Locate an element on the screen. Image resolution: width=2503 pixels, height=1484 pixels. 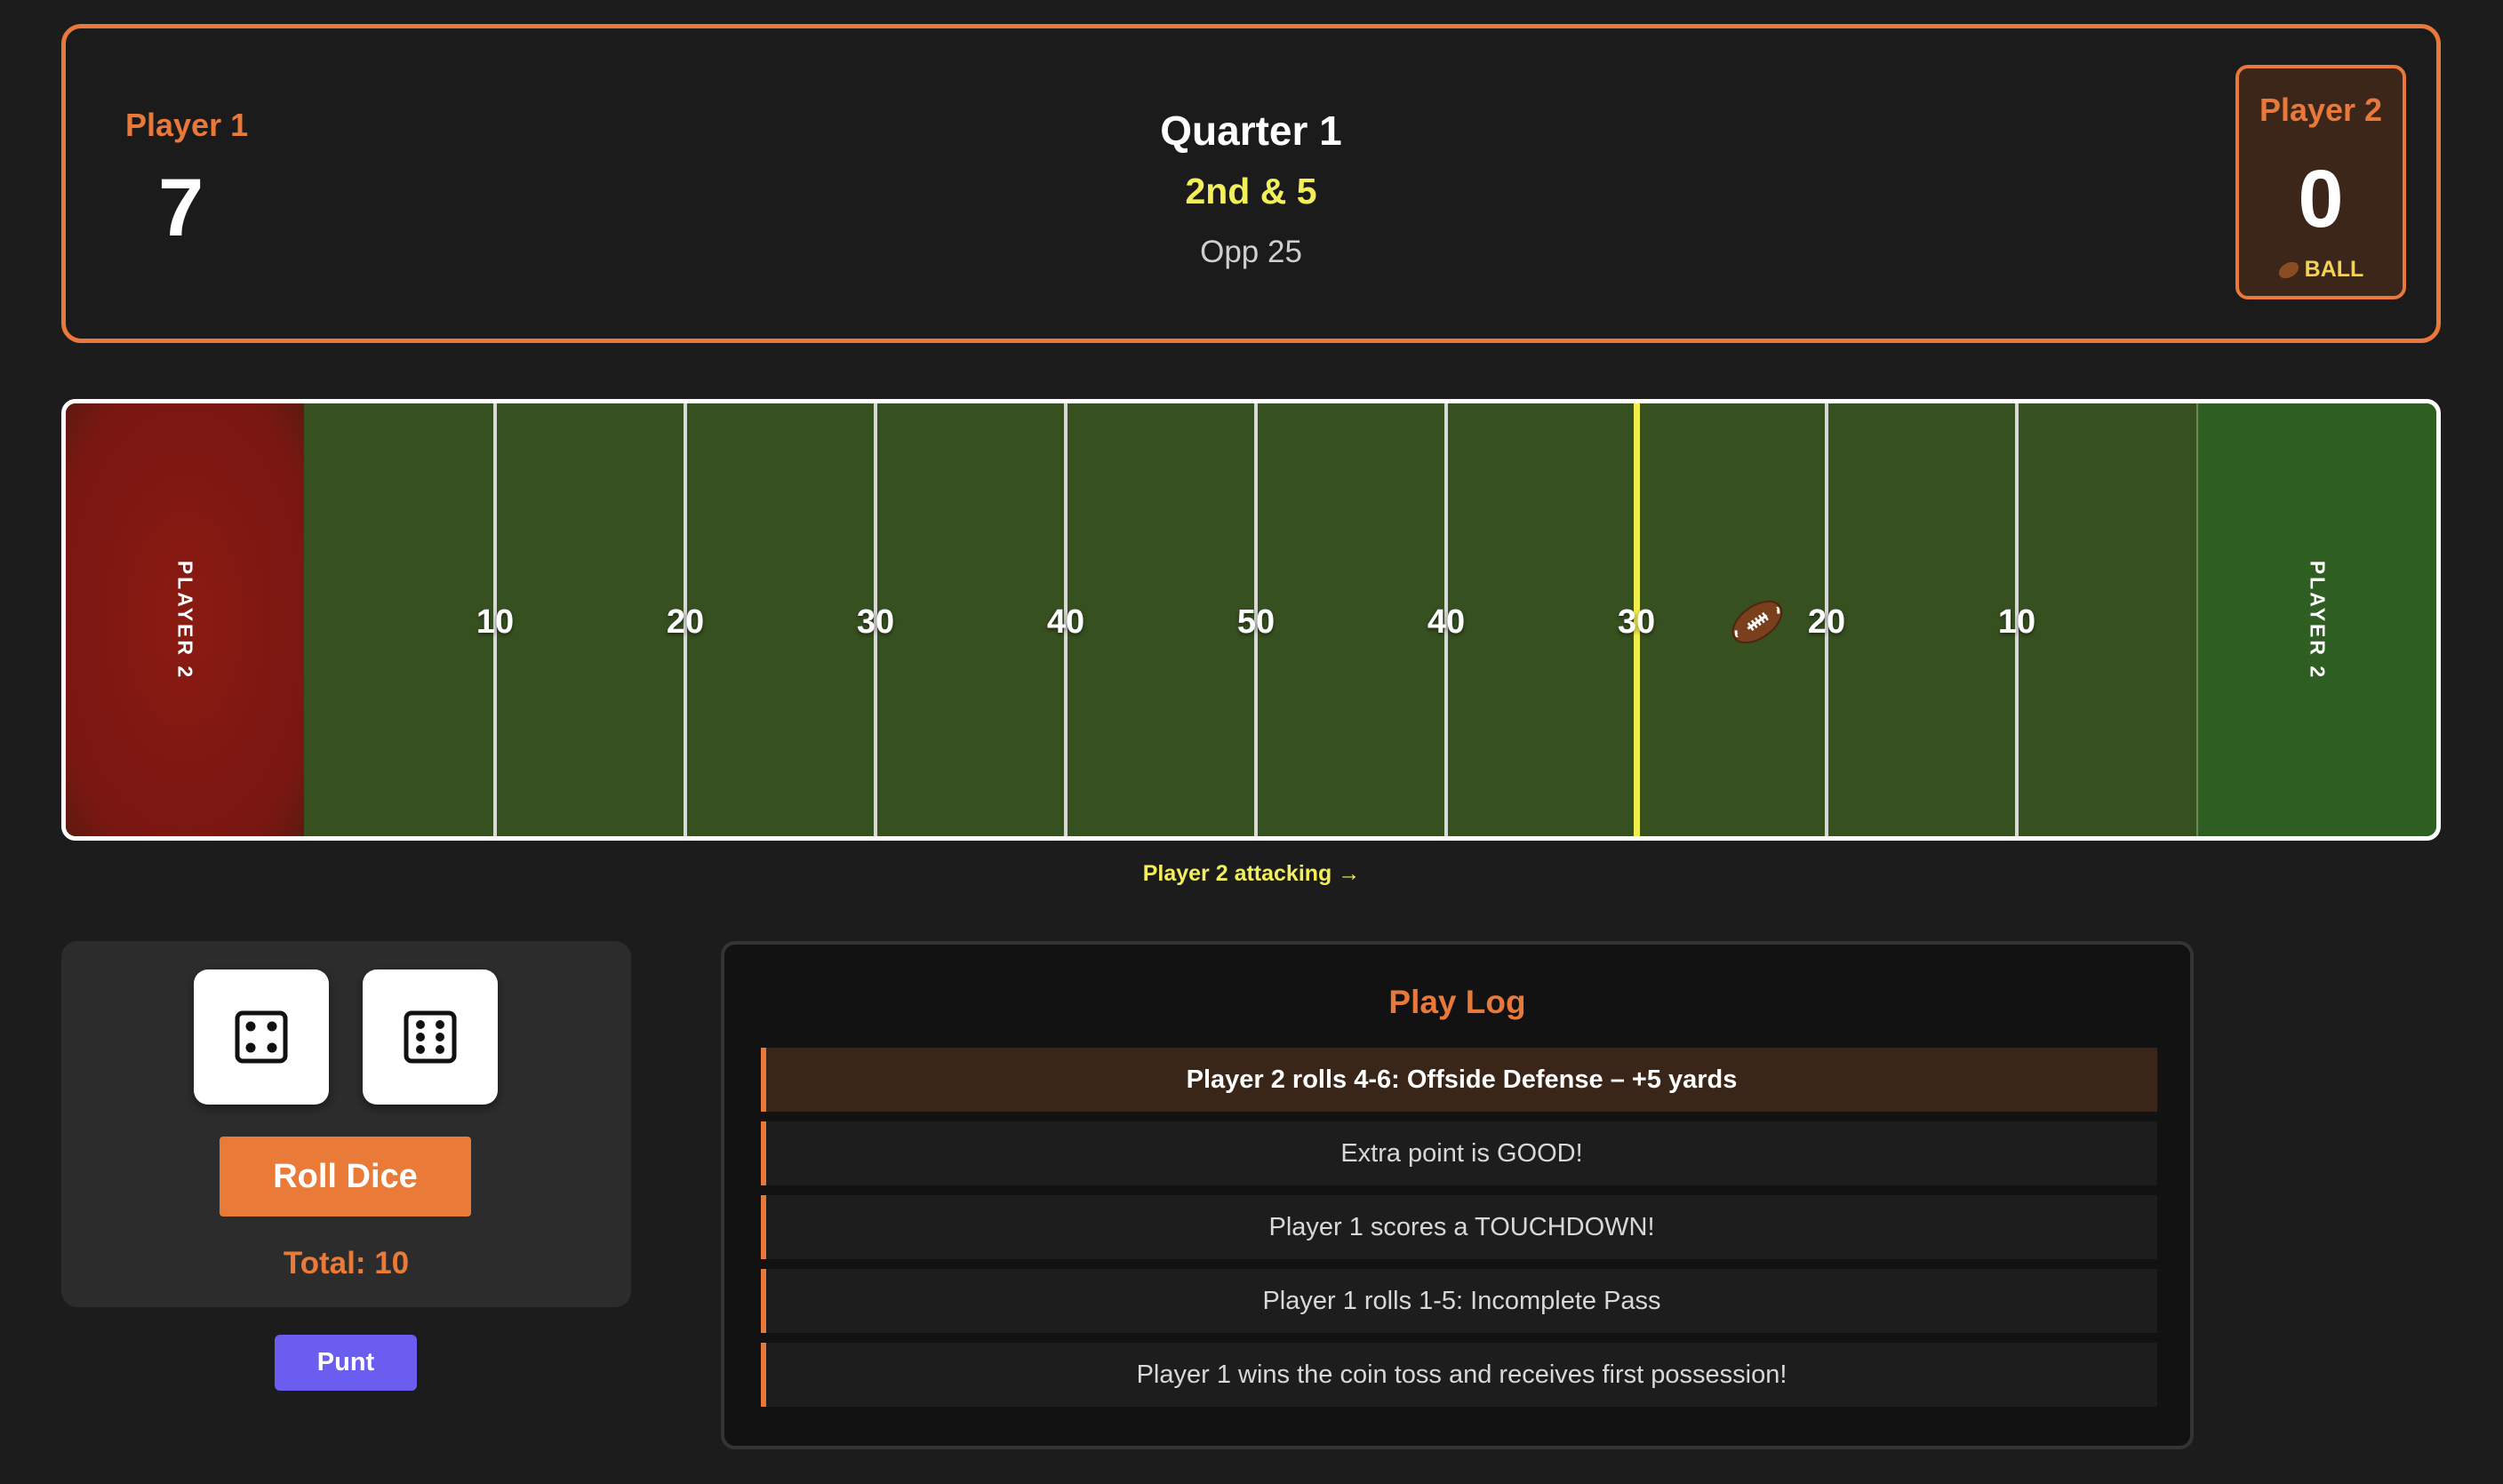
roll-dice-button: Roll Dice is located at coordinates (345, 1177).